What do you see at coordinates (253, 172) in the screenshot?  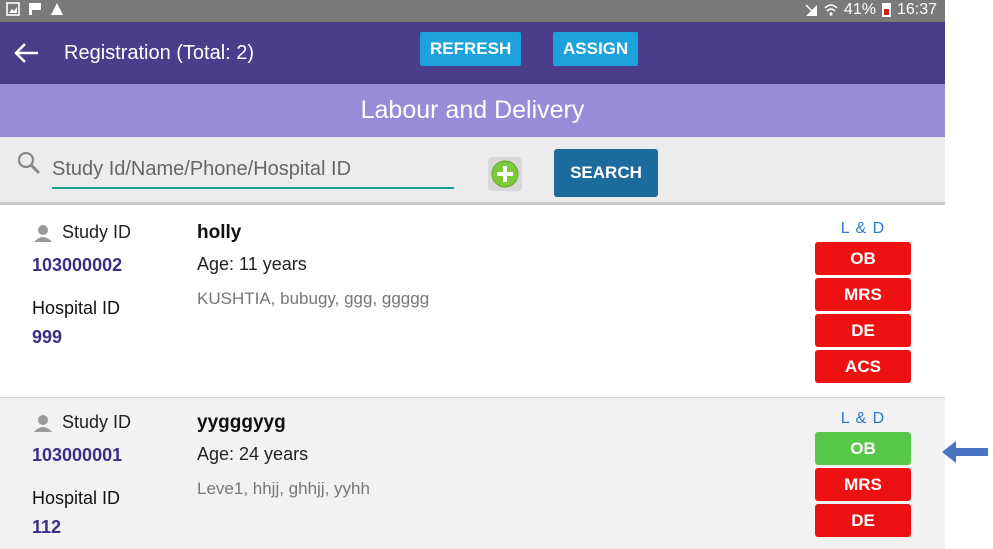 I see `search-input` at bounding box center [253, 172].